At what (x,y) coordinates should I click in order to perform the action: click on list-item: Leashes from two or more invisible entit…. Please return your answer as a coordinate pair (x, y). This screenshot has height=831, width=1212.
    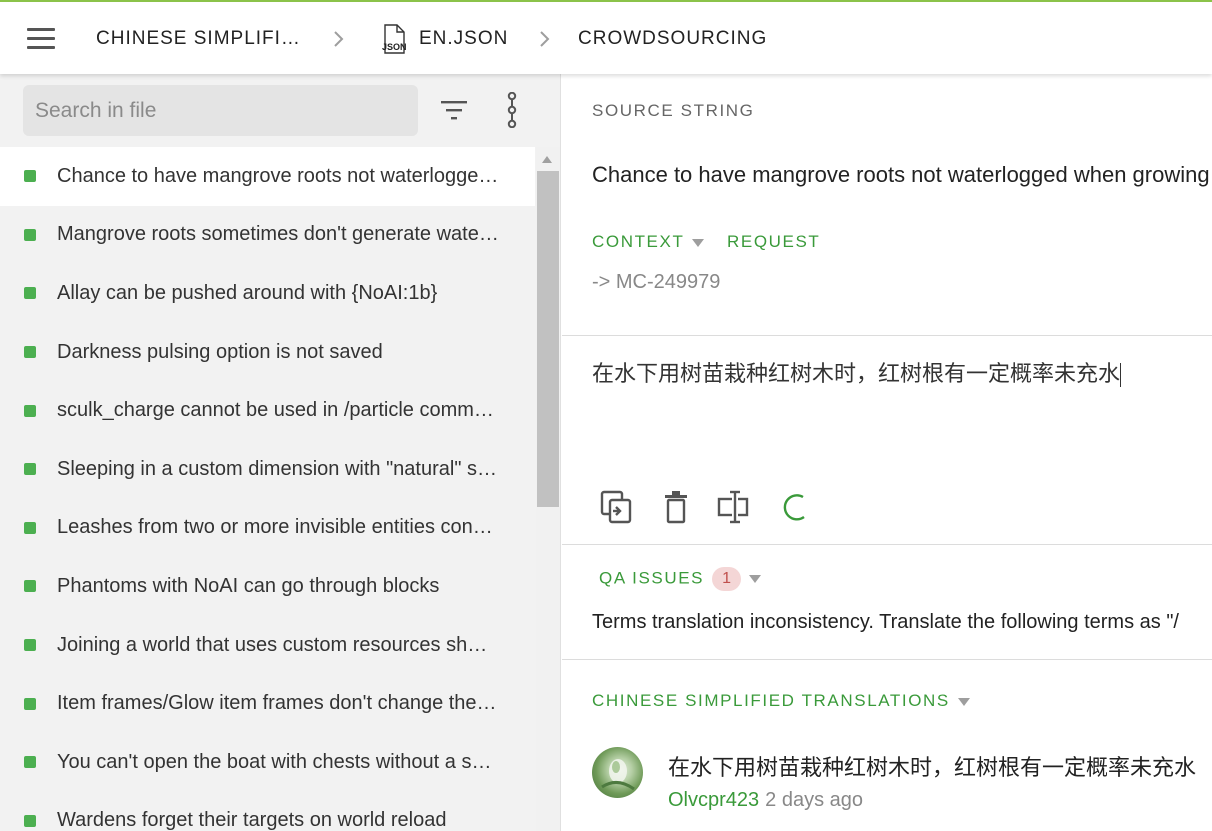
    Looking at the image, I should click on (267, 528).